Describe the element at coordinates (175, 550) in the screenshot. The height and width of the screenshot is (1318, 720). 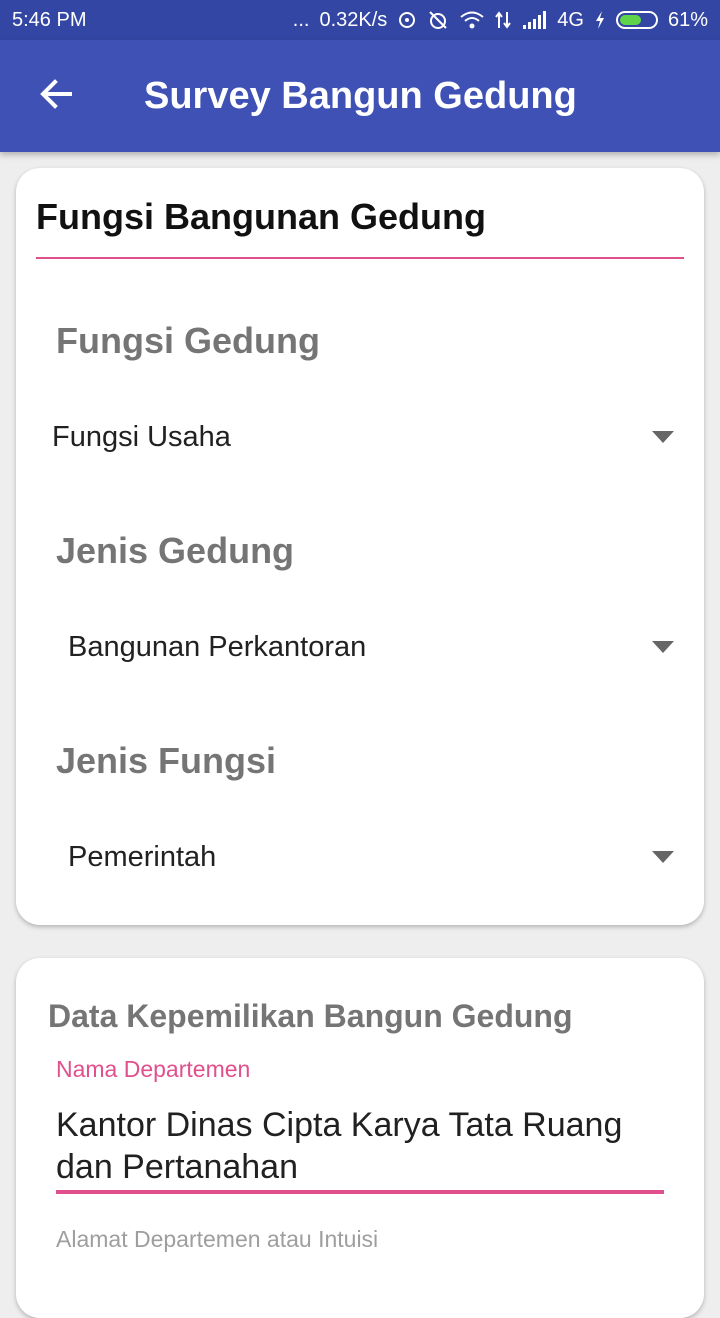
I see `jenis-gedung-label: Jenis Gedung` at that location.